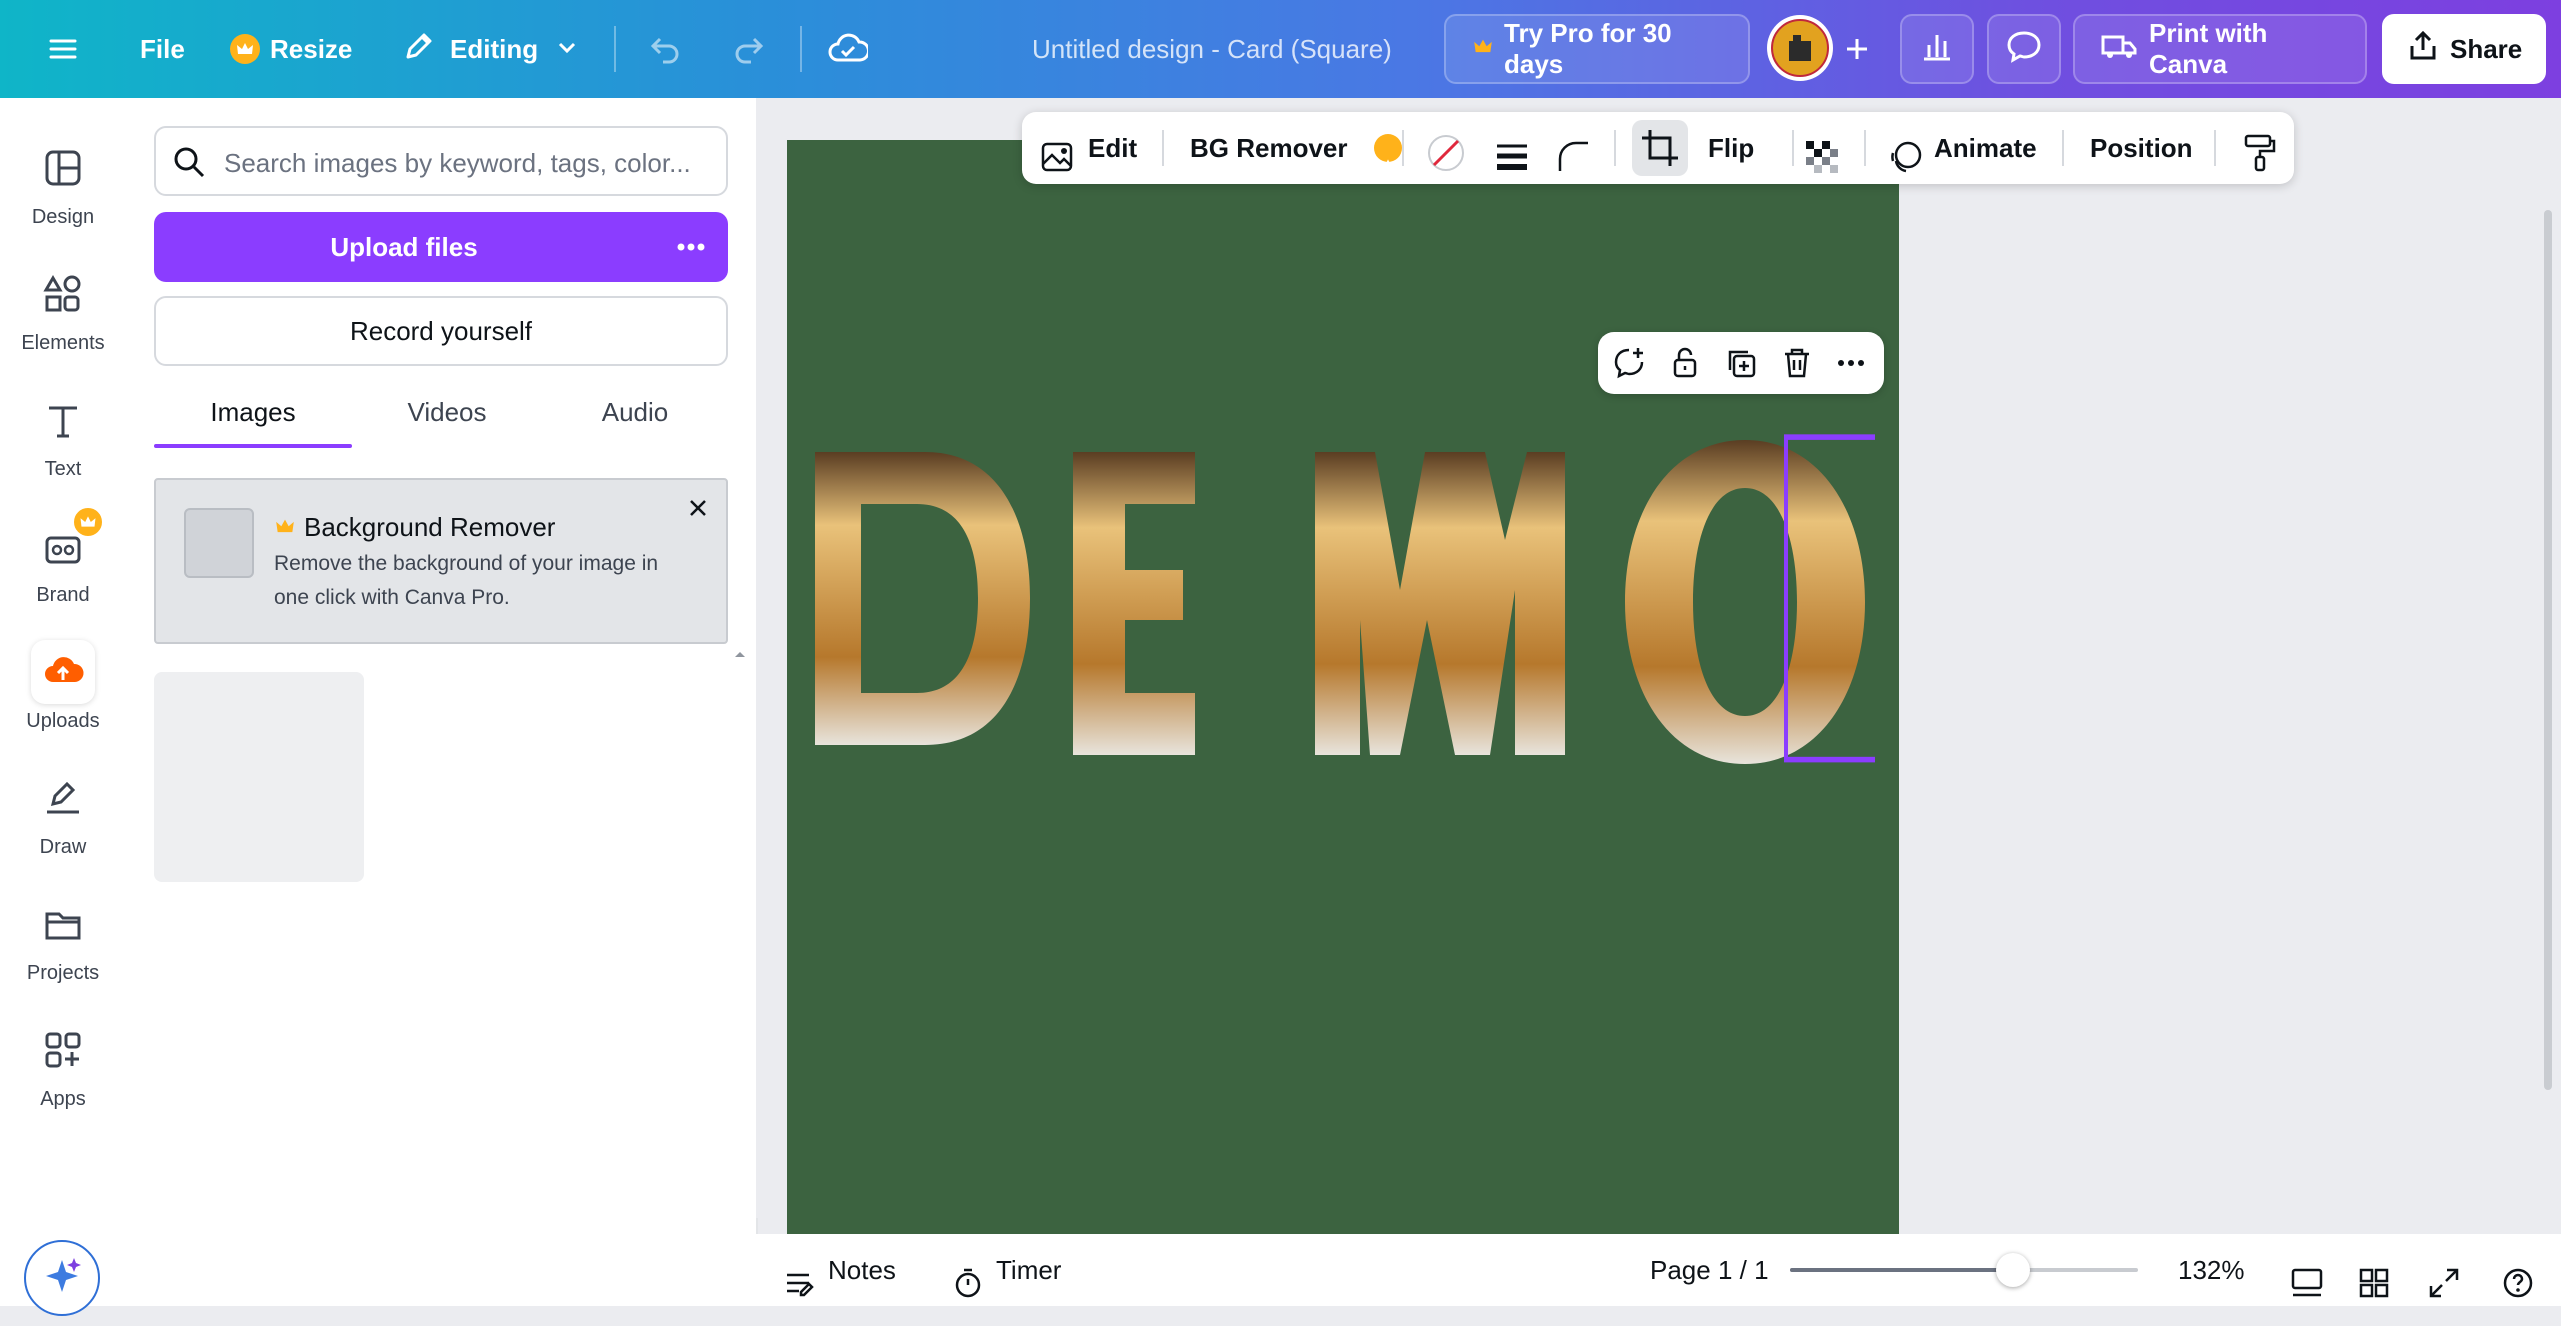 The image size is (2561, 1326). What do you see at coordinates (1134, 603) in the screenshot?
I see `letter-e` at bounding box center [1134, 603].